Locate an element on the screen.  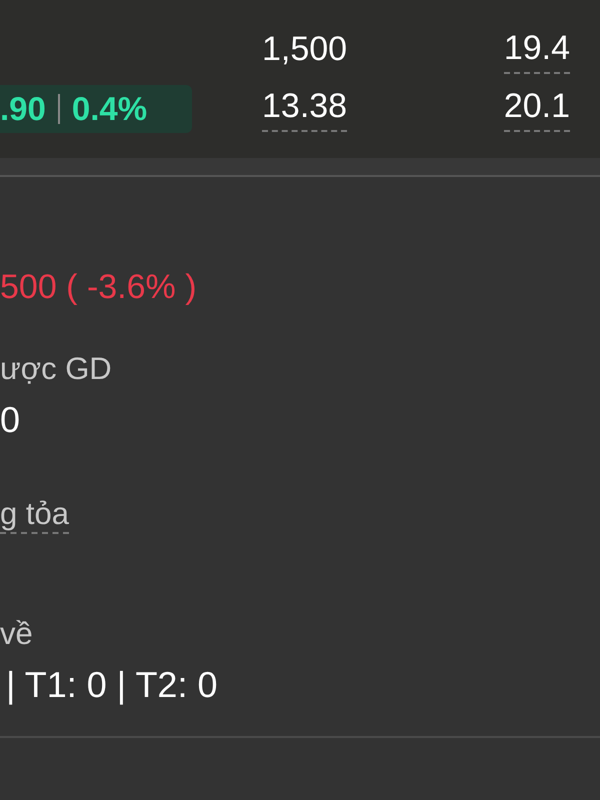
stat-value: 20.1 is located at coordinates (537, 109).